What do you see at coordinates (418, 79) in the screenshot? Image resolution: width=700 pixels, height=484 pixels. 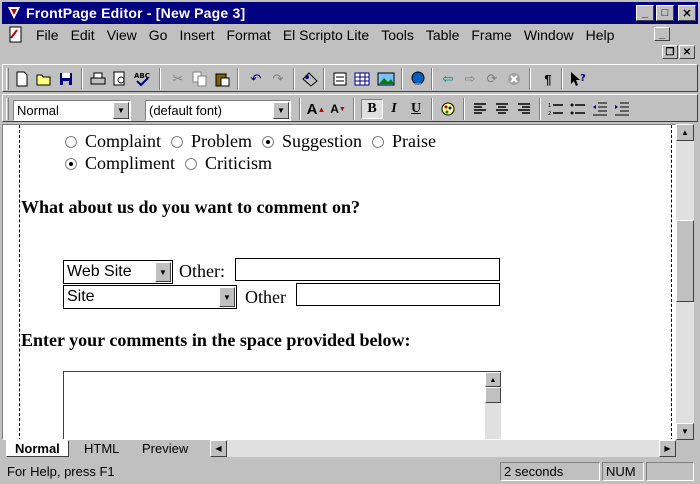 I see `hyperlink-icon` at bounding box center [418, 79].